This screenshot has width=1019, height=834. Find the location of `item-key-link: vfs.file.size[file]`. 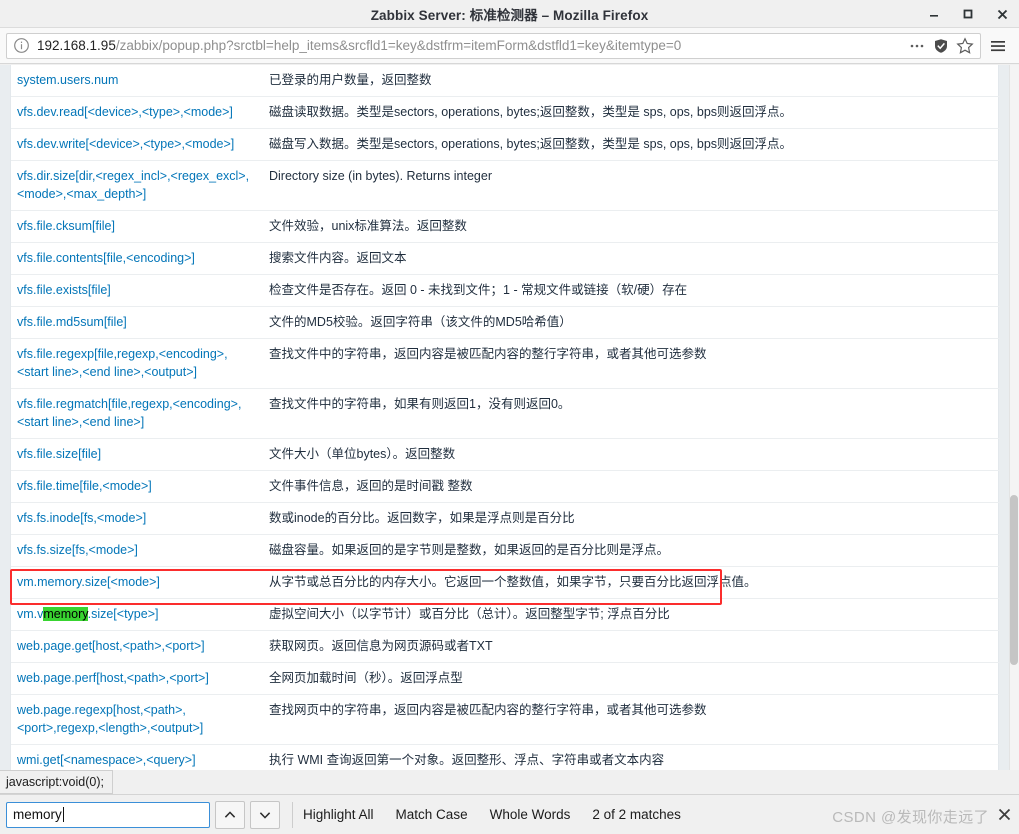

item-key-link: vfs.file.size[file] is located at coordinates (59, 454).